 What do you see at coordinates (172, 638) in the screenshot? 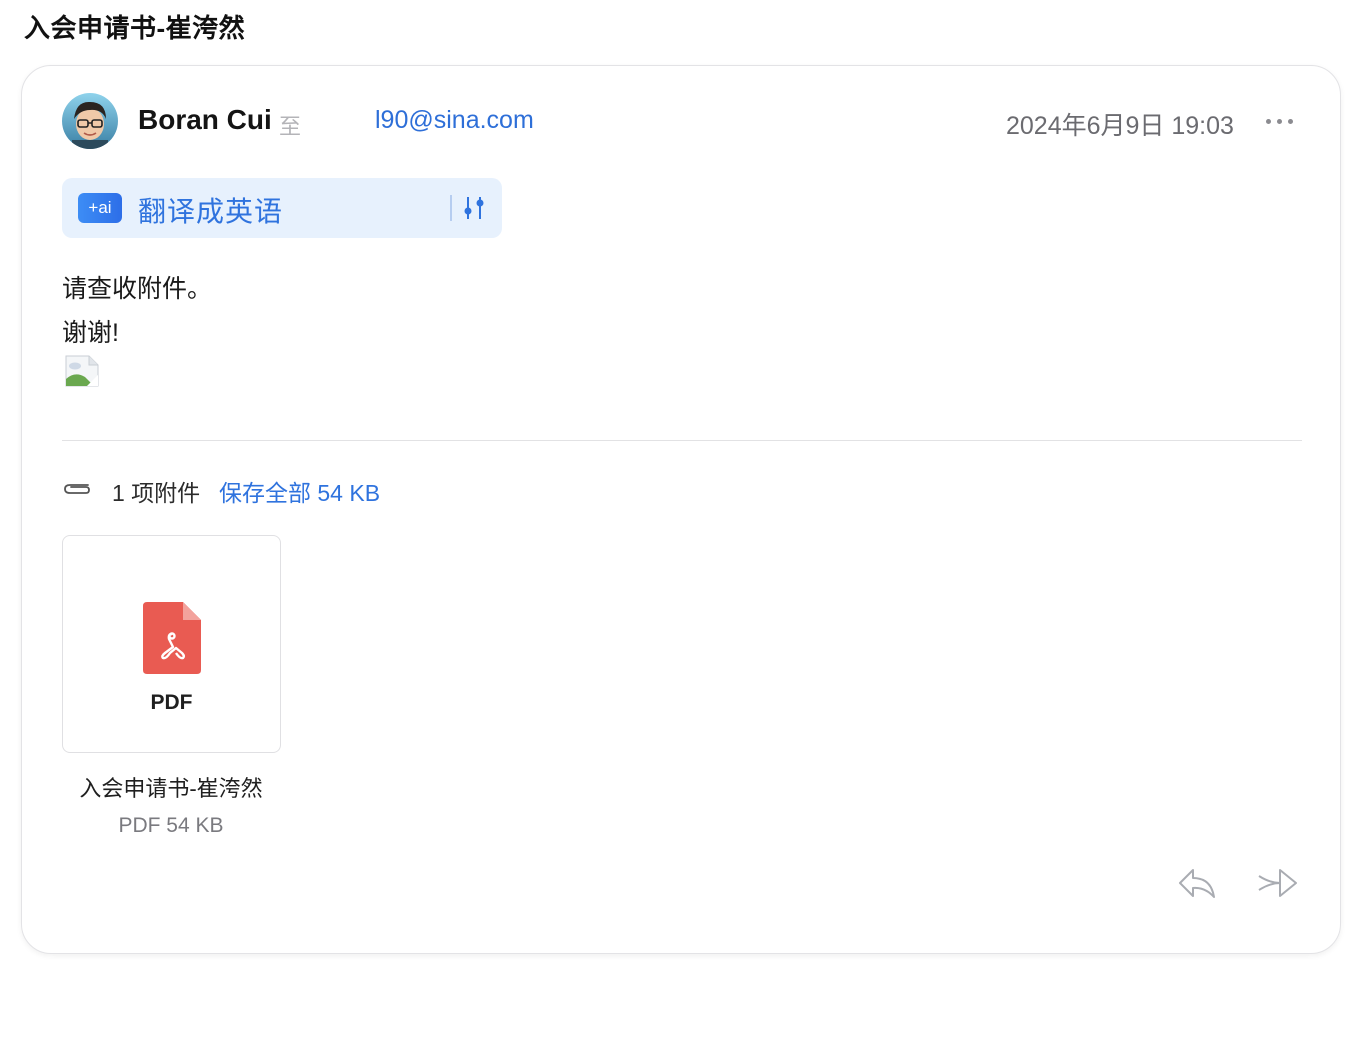
I see `pdf-file-icon` at bounding box center [172, 638].